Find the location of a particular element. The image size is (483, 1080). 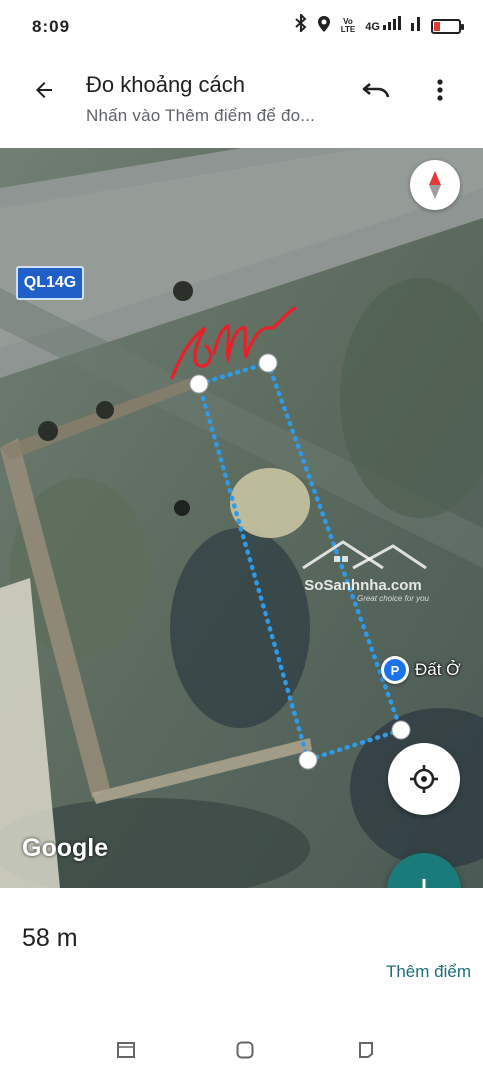

recent-apps-icon is located at coordinates (126, 1050).